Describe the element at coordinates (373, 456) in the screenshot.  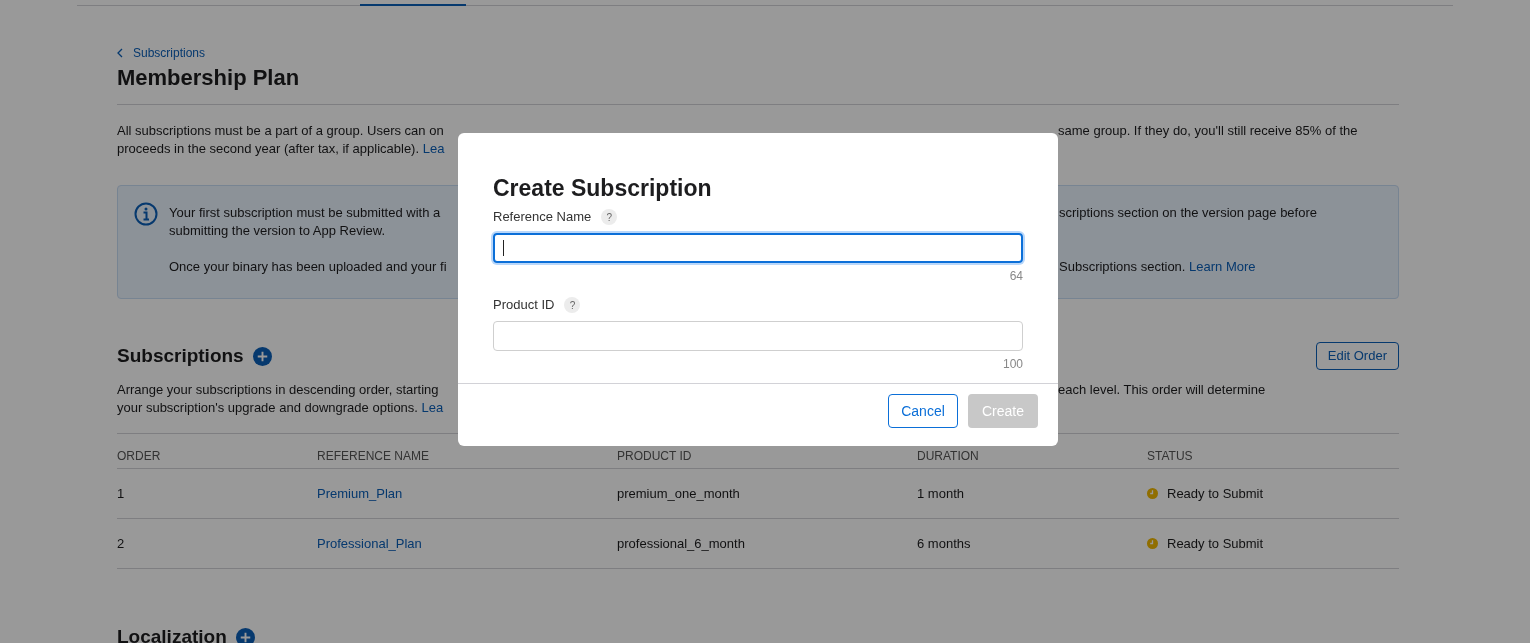
I see `column-header: REFERENCE NAME` at that location.